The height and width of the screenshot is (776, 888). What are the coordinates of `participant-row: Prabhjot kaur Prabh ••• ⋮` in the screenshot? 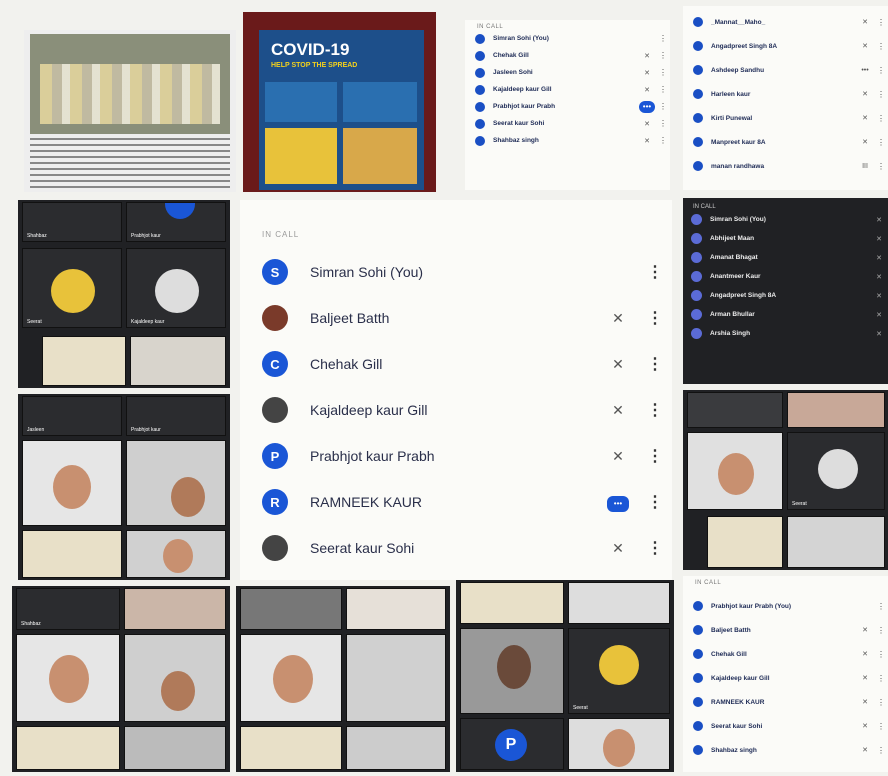 It's located at (567, 106).